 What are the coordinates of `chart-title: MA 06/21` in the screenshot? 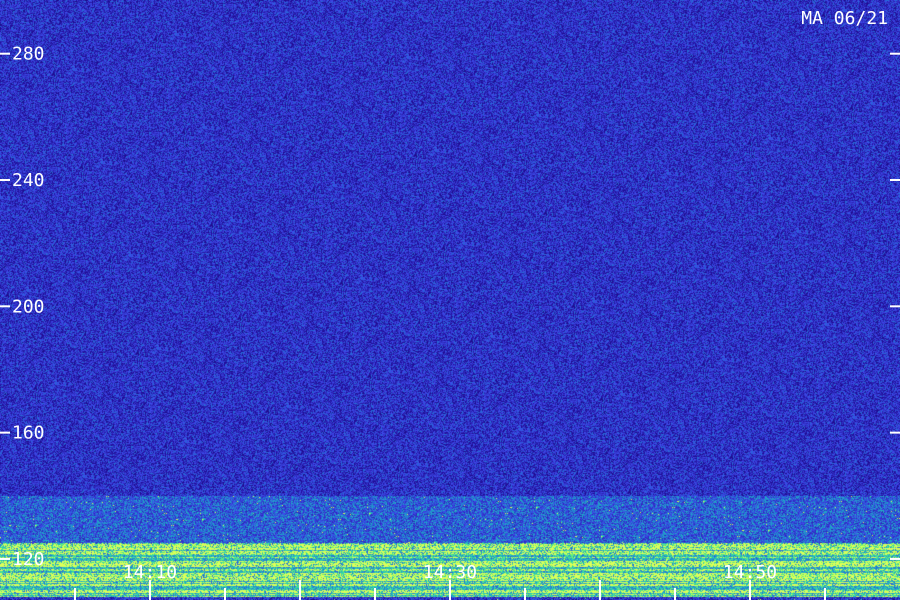 It's located at (844, 18).